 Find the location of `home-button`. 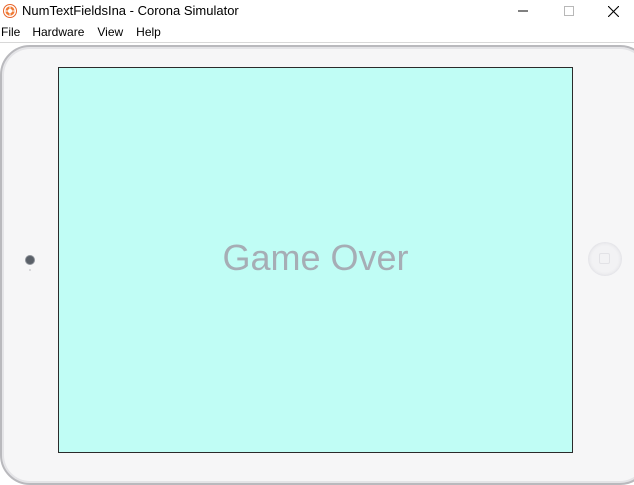

home-button is located at coordinates (605, 259).